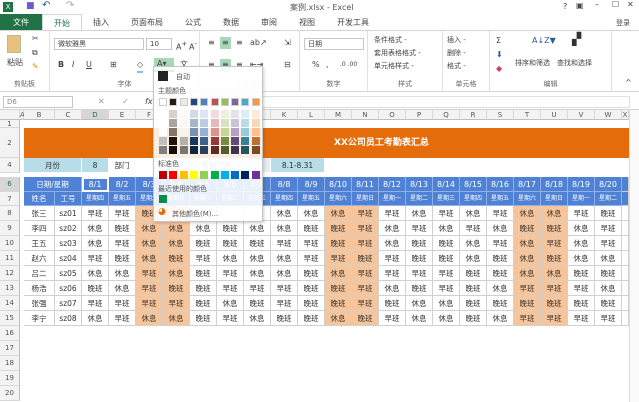  I want to click on employee-name: 杨浩, so click(39, 288).